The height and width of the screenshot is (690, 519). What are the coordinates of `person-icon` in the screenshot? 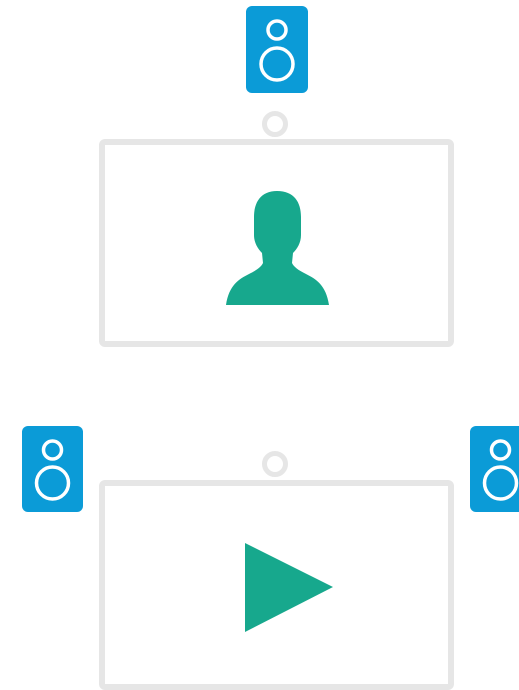 It's located at (277, 248).